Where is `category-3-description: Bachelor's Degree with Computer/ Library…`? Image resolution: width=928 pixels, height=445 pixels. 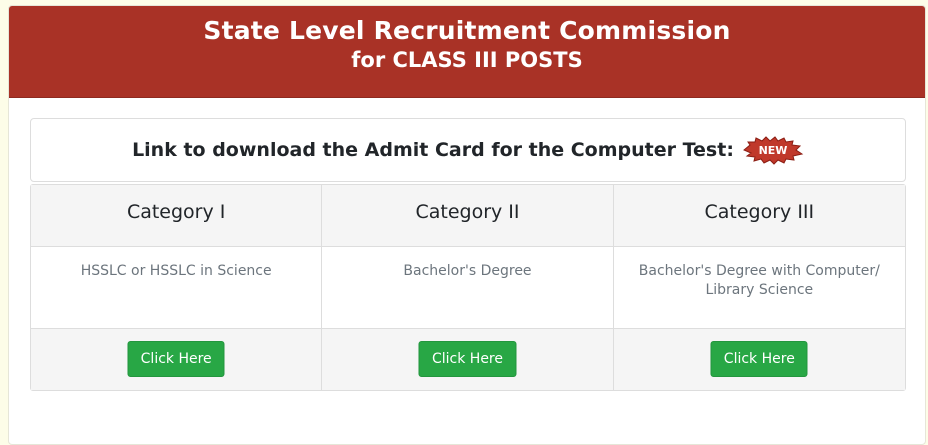
category-3-description: Bachelor's Degree with Computer/ Library… is located at coordinates (759, 280).